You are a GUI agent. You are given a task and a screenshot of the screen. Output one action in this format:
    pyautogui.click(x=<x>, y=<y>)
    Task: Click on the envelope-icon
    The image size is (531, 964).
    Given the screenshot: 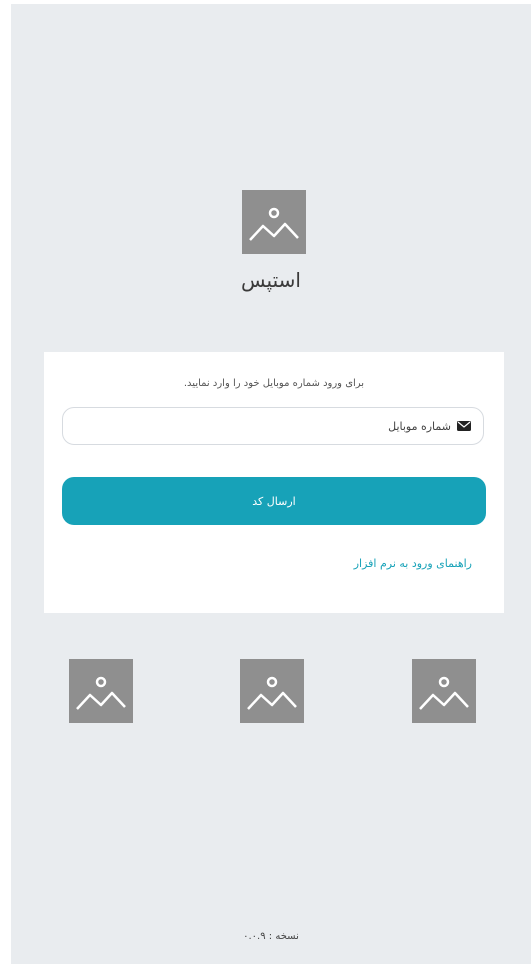 What is the action you would take?
    pyautogui.click(x=464, y=426)
    